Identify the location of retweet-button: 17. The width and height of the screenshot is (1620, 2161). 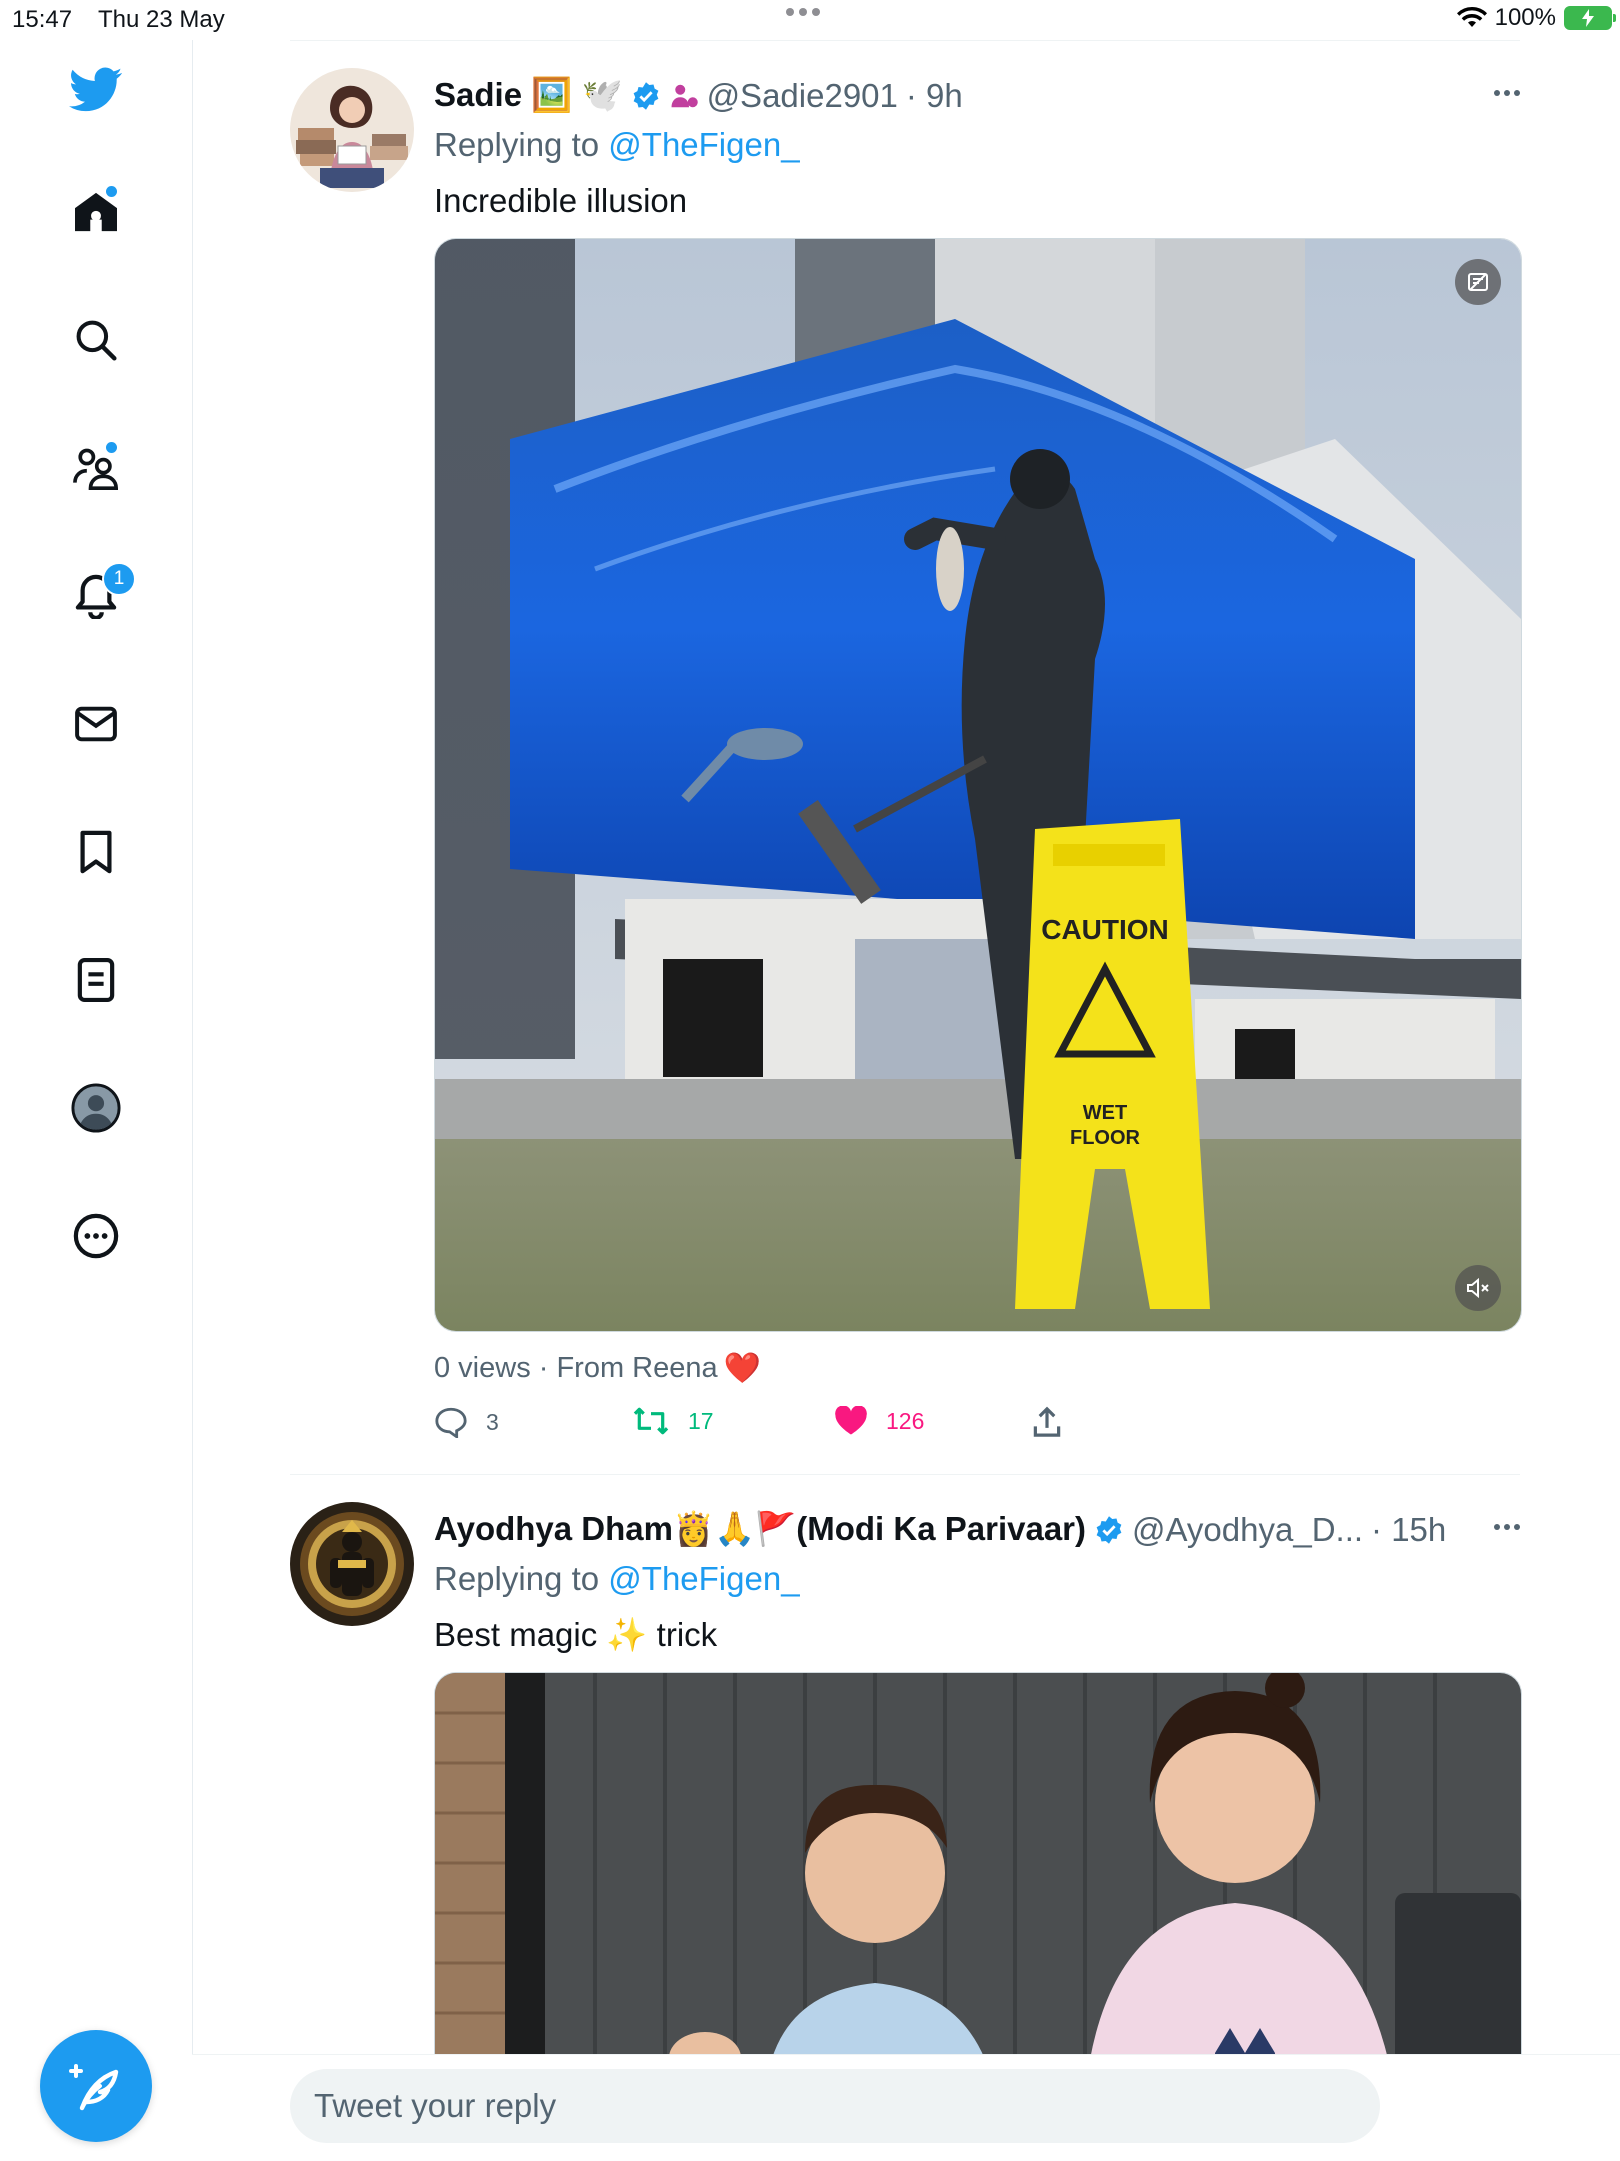
(673, 1421).